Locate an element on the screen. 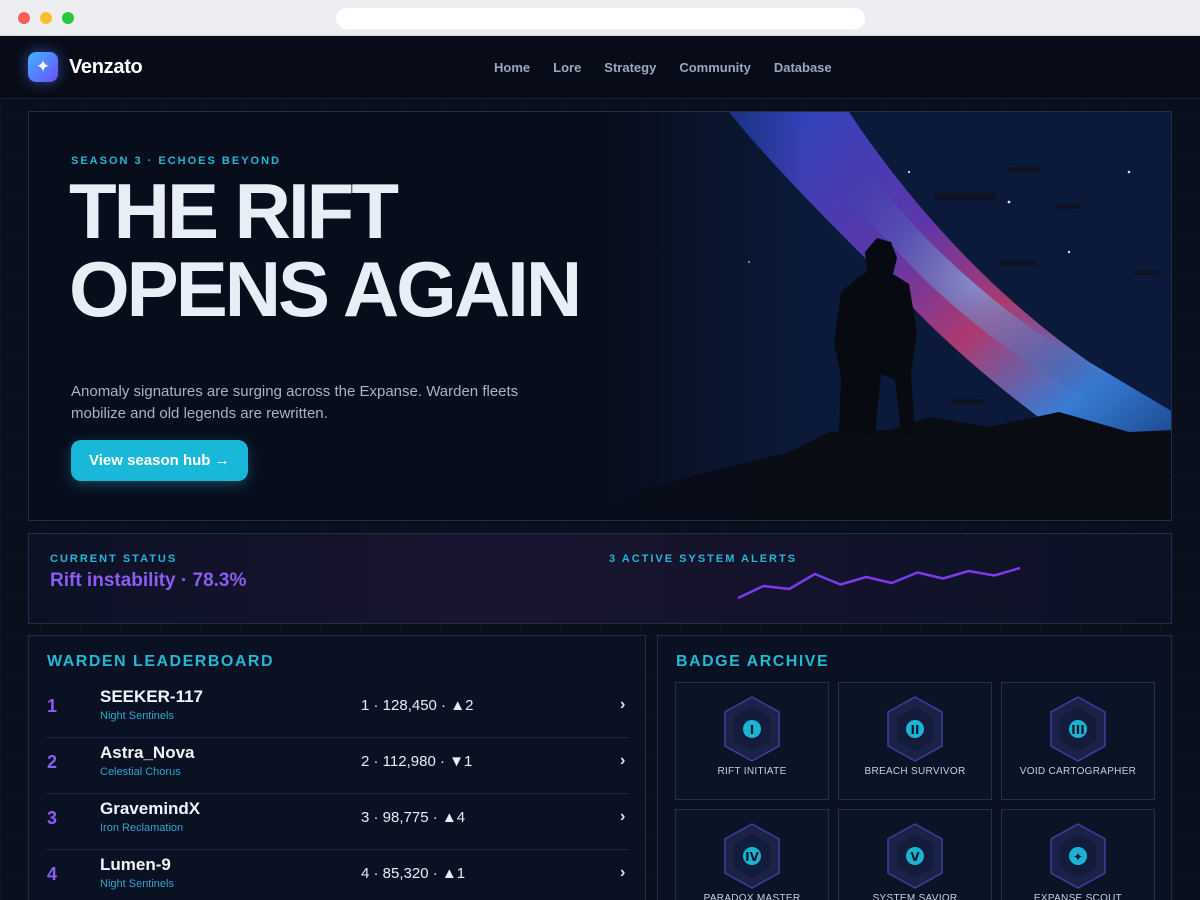 The height and width of the screenshot is (900, 1200). leaderboard-title: WARDEN LEADERBOARD is located at coordinates (160, 661).